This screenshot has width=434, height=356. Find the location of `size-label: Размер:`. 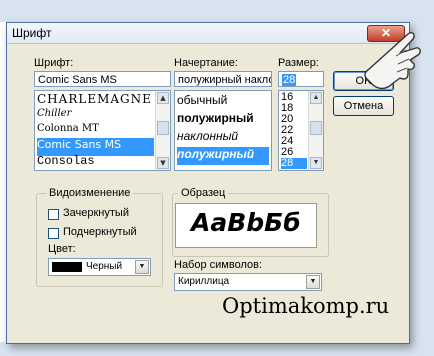

size-label: Размер: is located at coordinates (298, 63).